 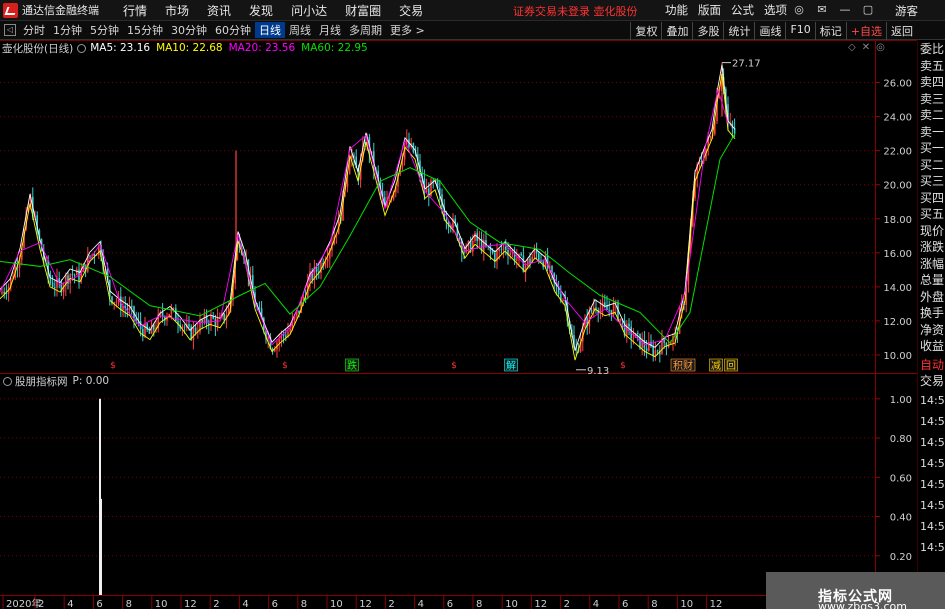 What do you see at coordinates (161, 604) in the screenshot?
I see `x-tick-label-5: 10` at bounding box center [161, 604].